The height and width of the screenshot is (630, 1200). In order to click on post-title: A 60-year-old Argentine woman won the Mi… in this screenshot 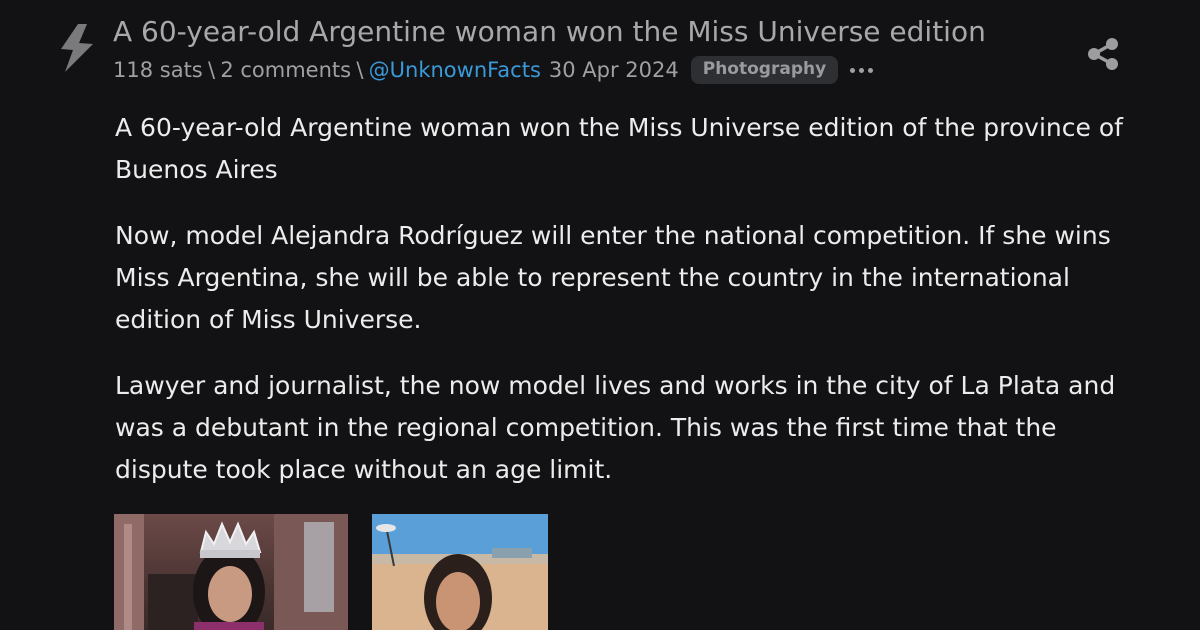, I will do `click(549, 32)`.